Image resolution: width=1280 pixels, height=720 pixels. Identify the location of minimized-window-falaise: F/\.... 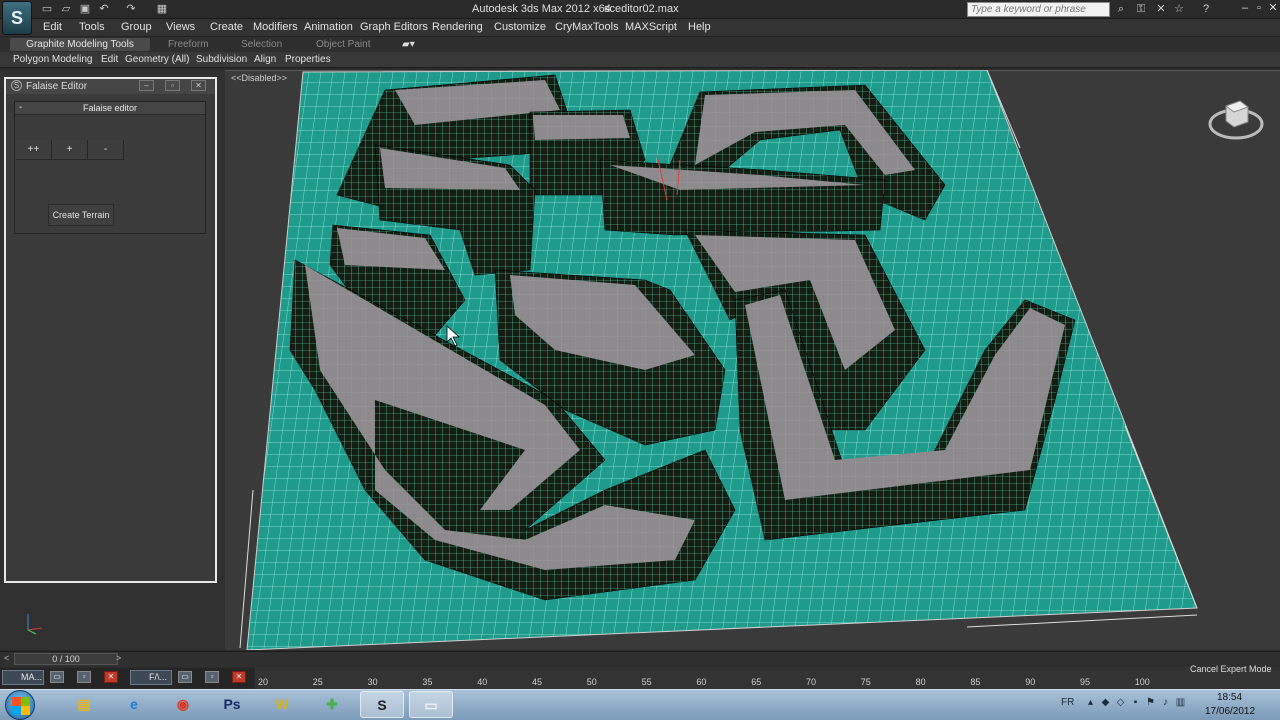
(151, 677).